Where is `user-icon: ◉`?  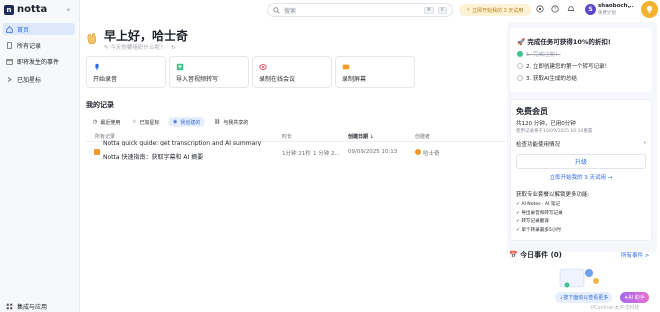 user-icon: ◉ is located at coordinates (175, 122).